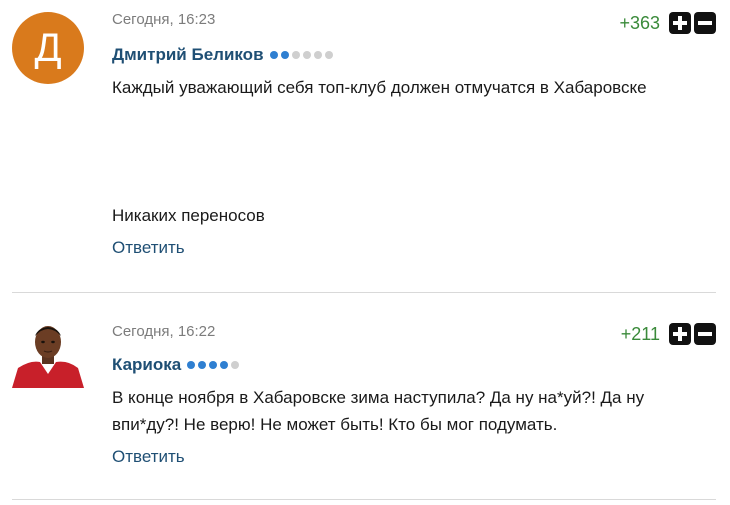 This screenshot has height=505, width=730. I want to click on comment-text: Никаких переносов, so click(188, 215).